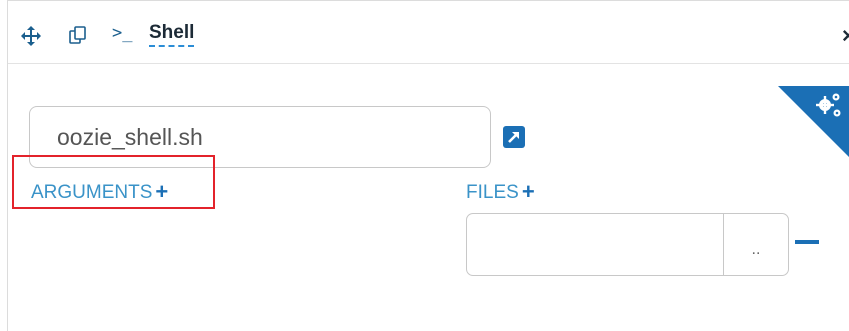 The image size is (849, 331). I want to click on browse-button: .., so click(755, 244).